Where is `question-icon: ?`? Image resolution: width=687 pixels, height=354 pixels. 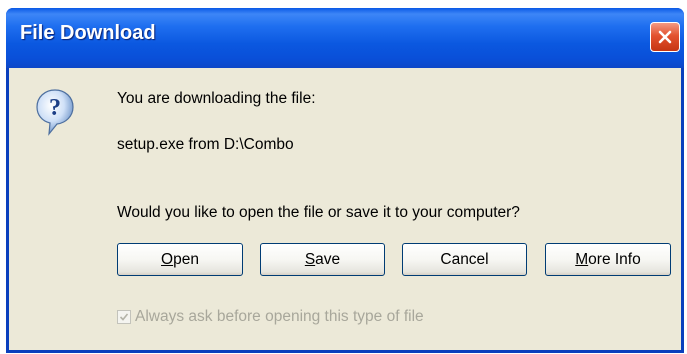
question-icon: ? is located at coordinates (55, 112).